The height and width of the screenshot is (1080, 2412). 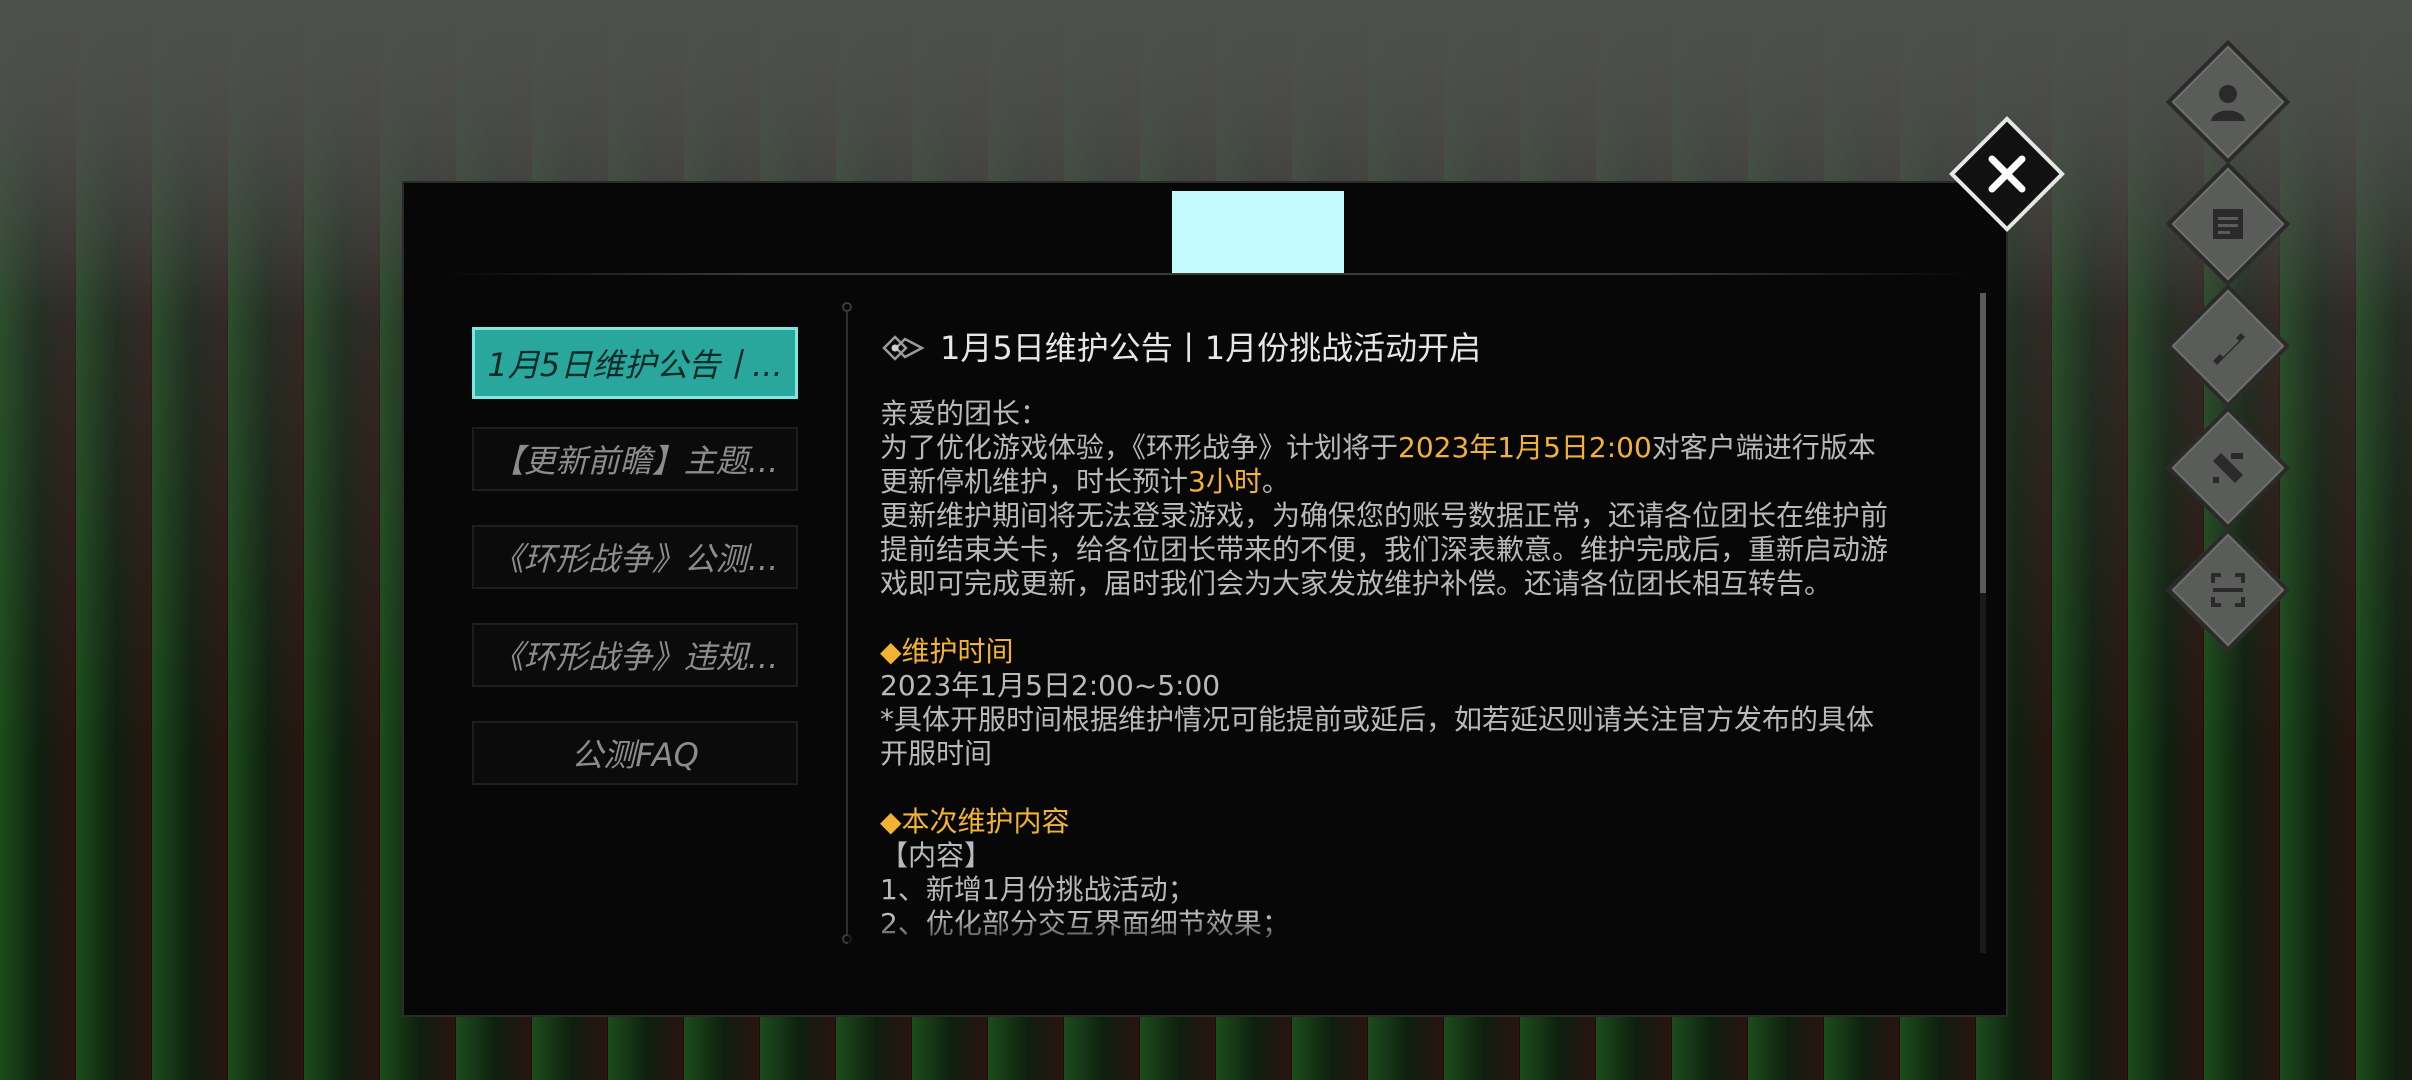 I want to click on highlight-date: 2023年1月5日2:00, so click(x=1525, y=447).